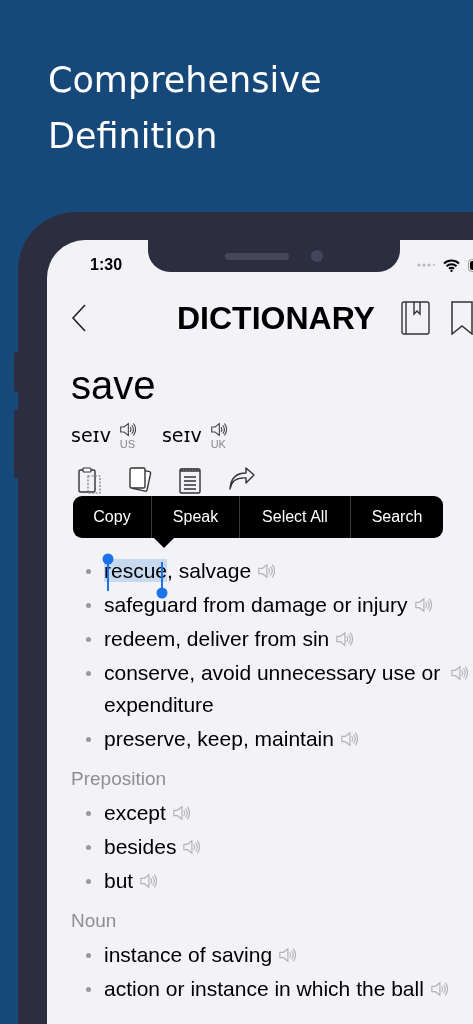 This screenshot has width=473, height=1024. What do you see at coordinates (452, 265) in the screenshot?
I see `wifi-icon` at bounding box center [452, 265].